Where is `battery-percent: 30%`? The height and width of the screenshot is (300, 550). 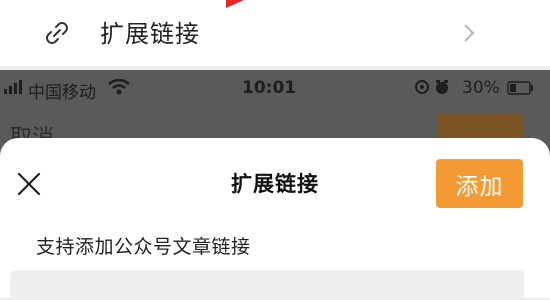
battery-percent: 30% is located at coordinates (481, 88).